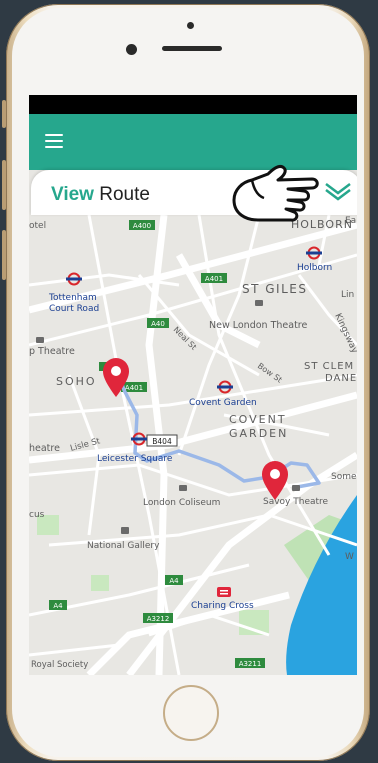  I want to click on status-bar, so click(193, 104).